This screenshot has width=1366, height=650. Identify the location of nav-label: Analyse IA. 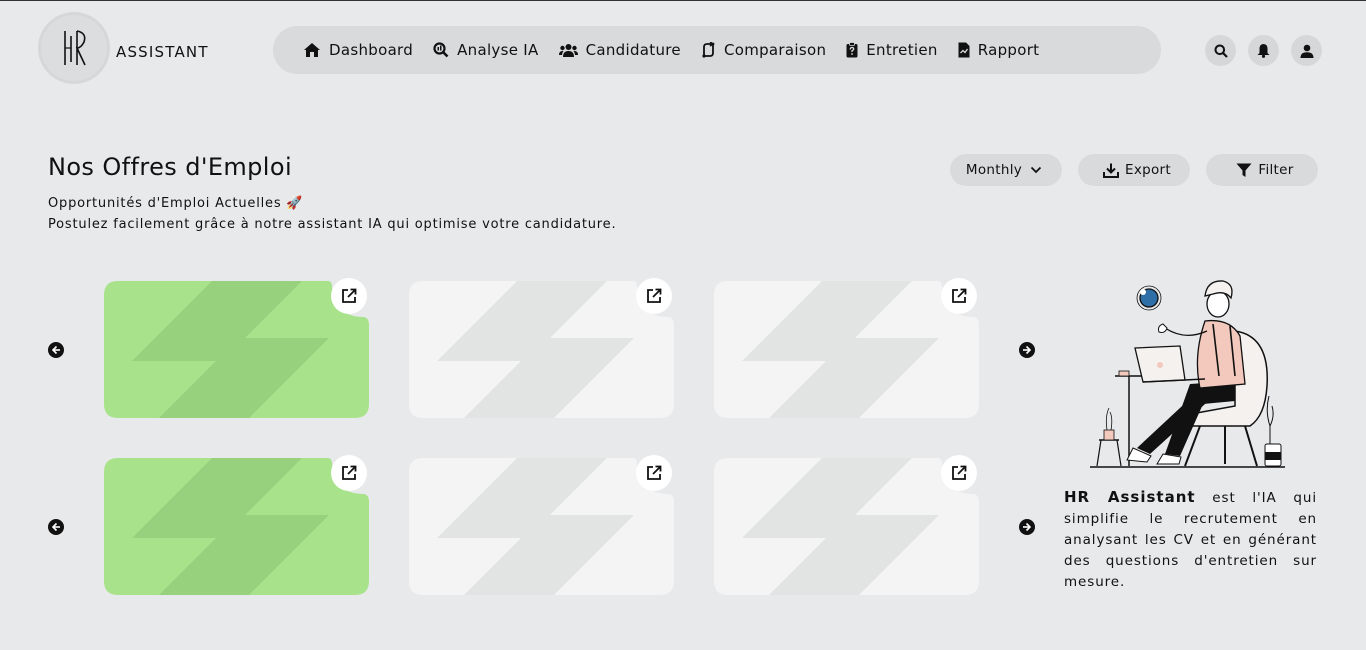
(498, 50).